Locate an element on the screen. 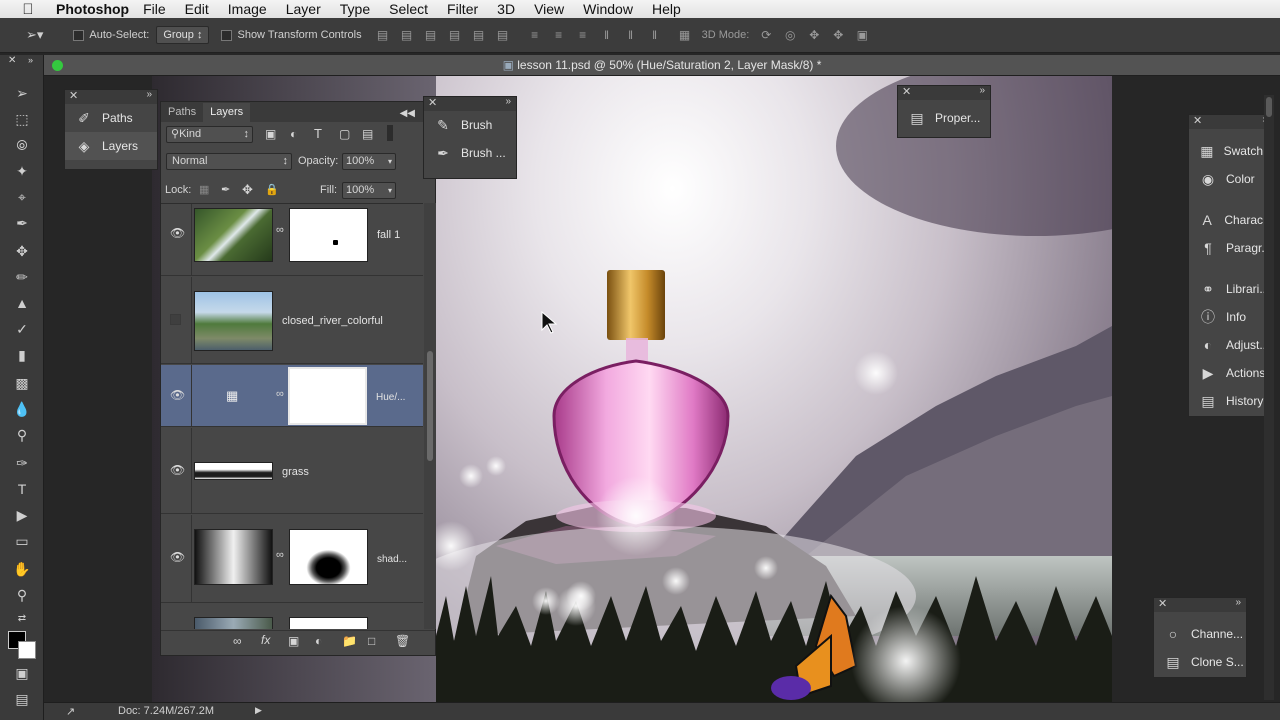 The width and height of the screenshot is (1280, 720). screen-mode-icon: ▤ is located at coordinates (22, 699).